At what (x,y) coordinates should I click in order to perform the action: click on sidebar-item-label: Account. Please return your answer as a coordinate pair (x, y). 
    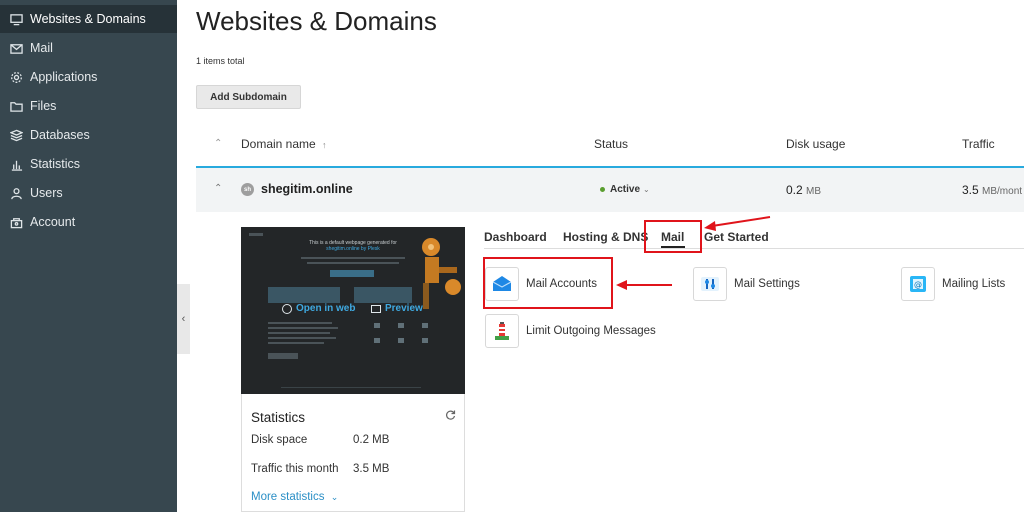
    Looking at the image, I should click on (53, 222).